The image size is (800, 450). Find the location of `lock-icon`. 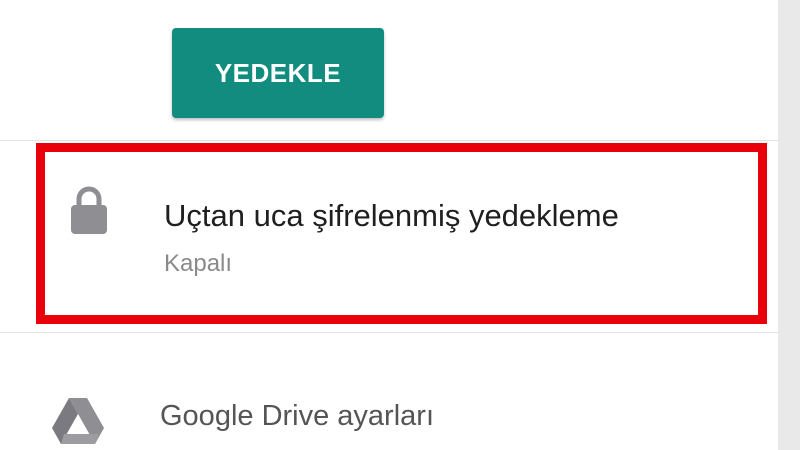

lock-icon is located at coordinates (89, 210).